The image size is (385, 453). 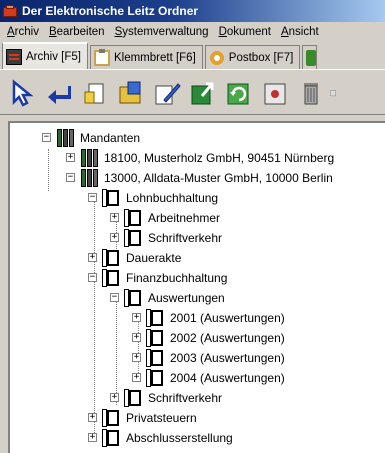 I want to click on tree-node-folder: + 2001 (Auswertungen), so click(x=208, y=318).